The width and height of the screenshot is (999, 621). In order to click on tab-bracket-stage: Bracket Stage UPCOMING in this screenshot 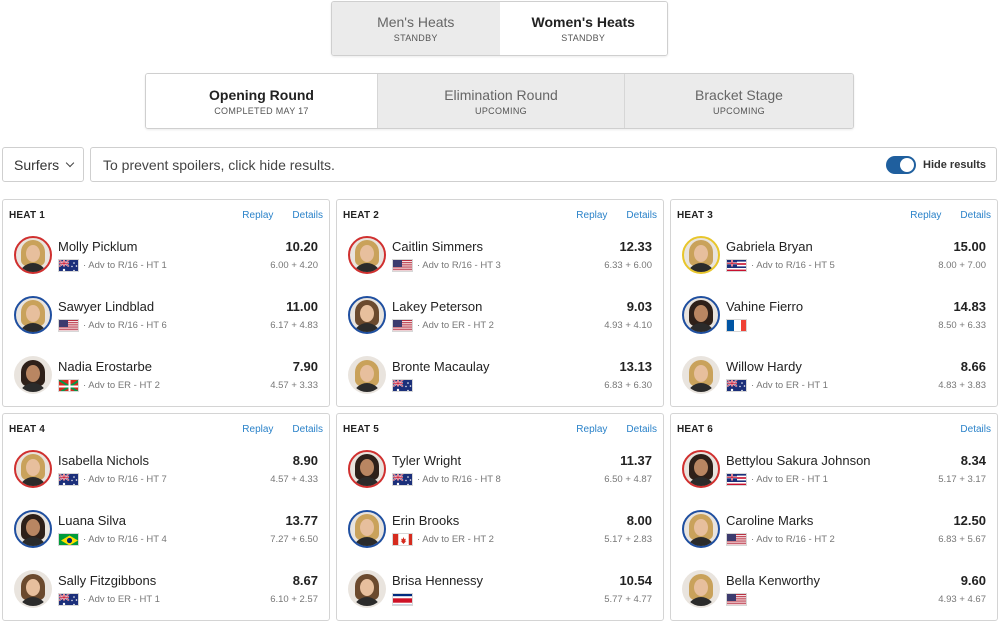, I will do `click(738, 101)`.